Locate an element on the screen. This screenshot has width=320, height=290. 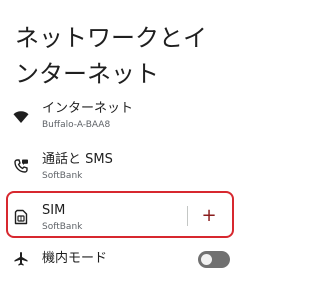
calls-sms-title: 通話と SMS is located at coordinates (77, 159).